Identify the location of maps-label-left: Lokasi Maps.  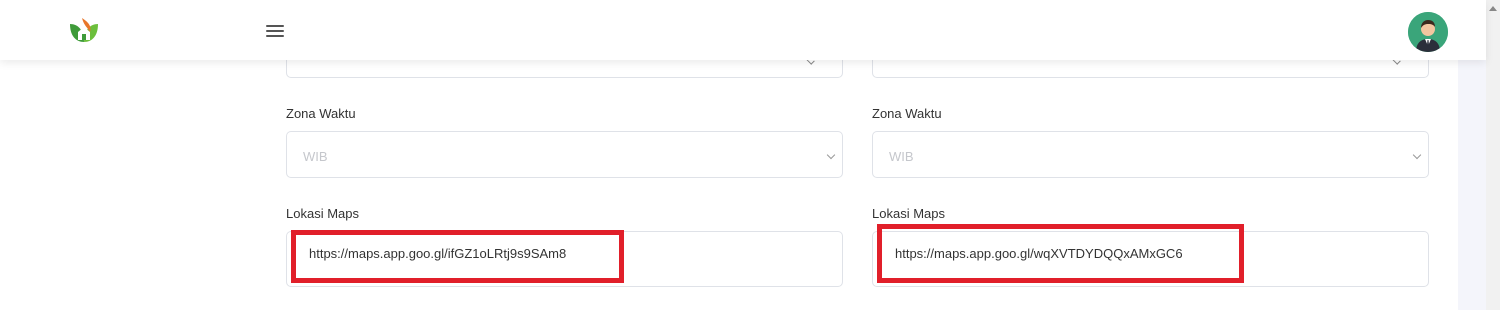
(322, 213).